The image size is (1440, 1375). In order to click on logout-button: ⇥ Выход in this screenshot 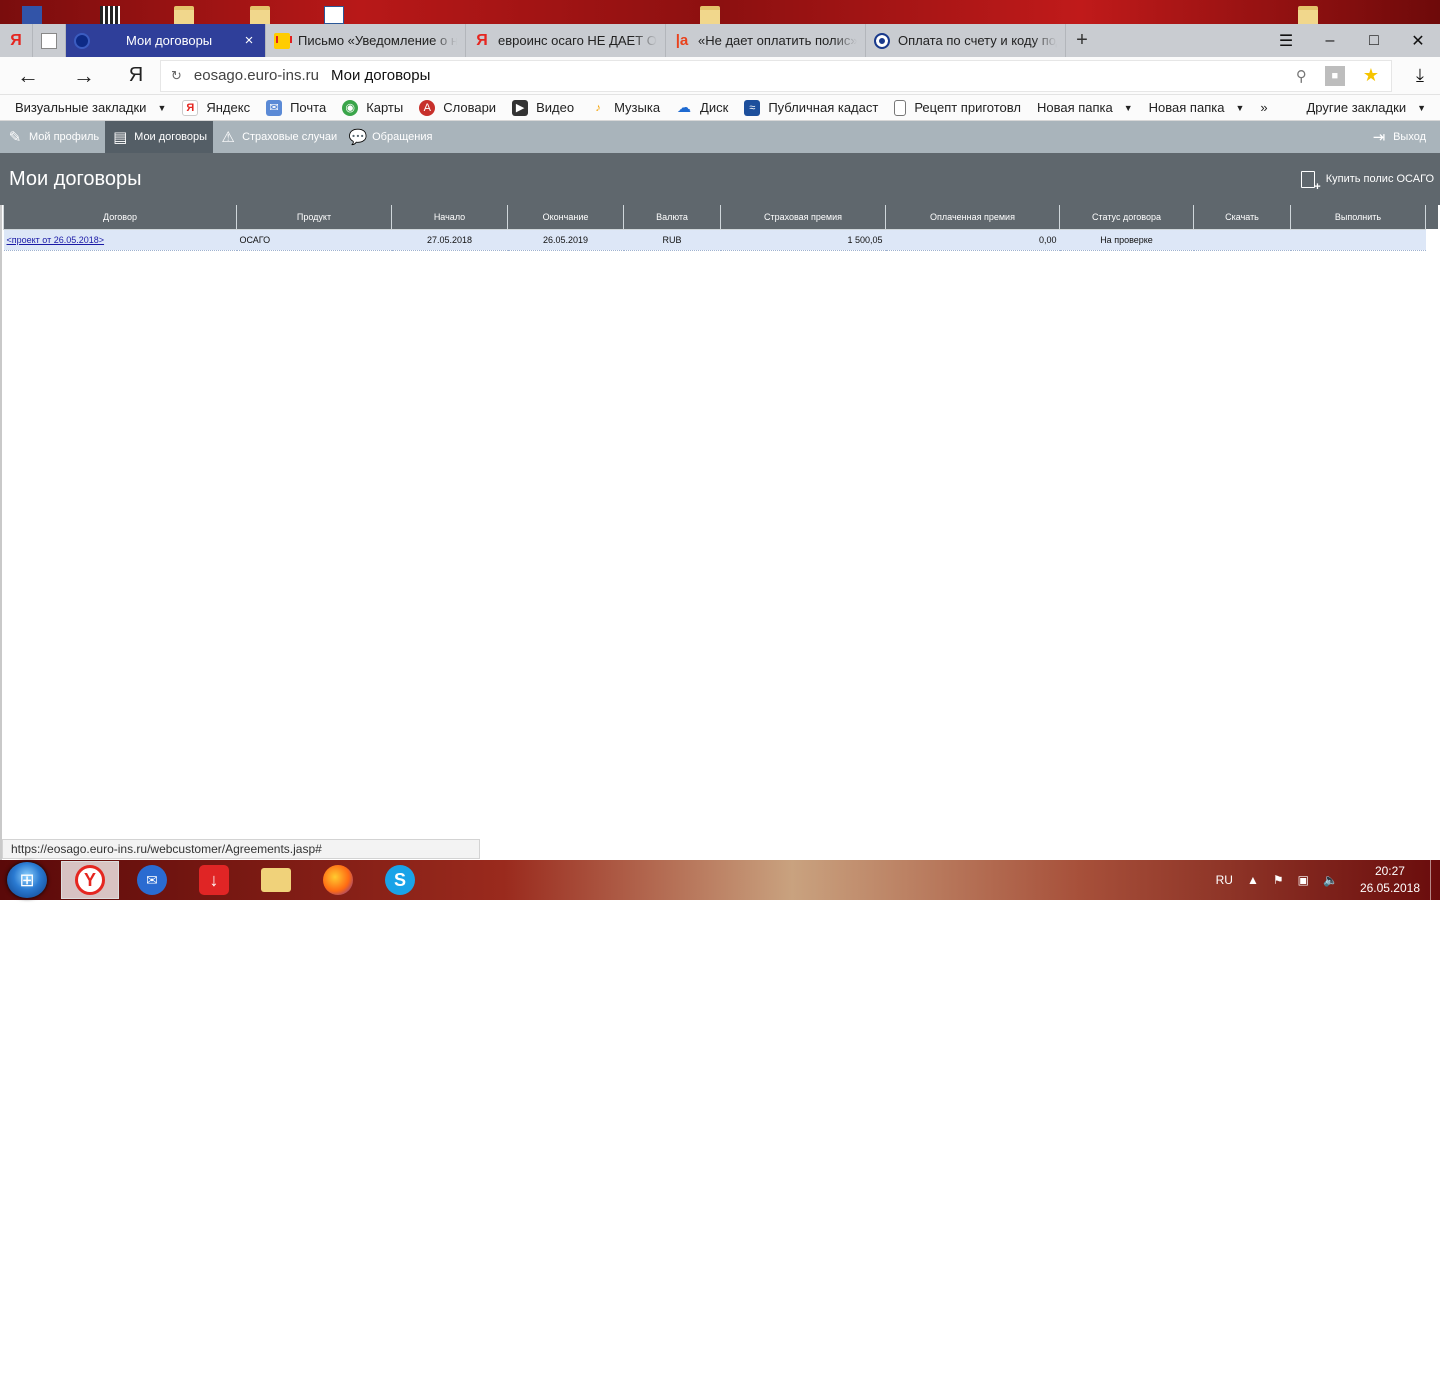, I will do `click(1402, 137)`.